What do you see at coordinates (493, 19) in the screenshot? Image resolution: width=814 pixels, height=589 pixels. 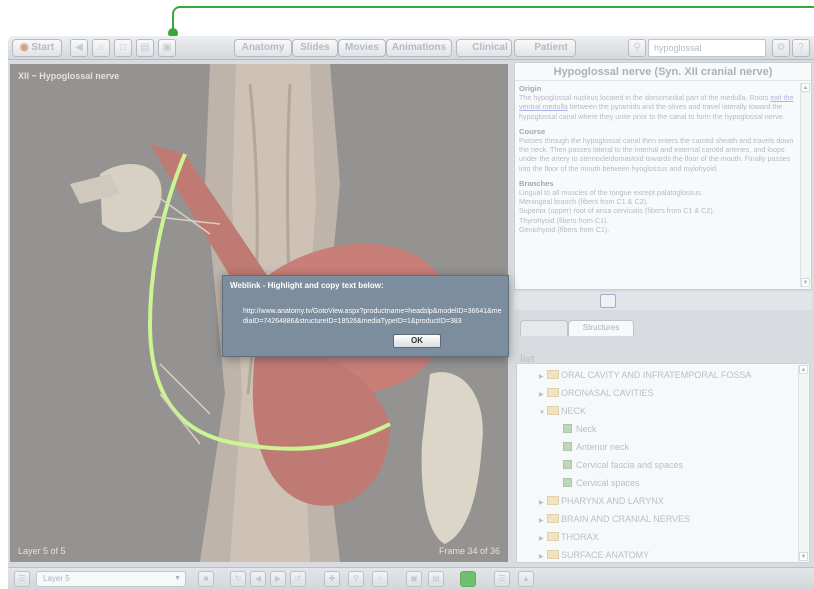 I see `callout-connector-line` at bounding box center [493, 19].